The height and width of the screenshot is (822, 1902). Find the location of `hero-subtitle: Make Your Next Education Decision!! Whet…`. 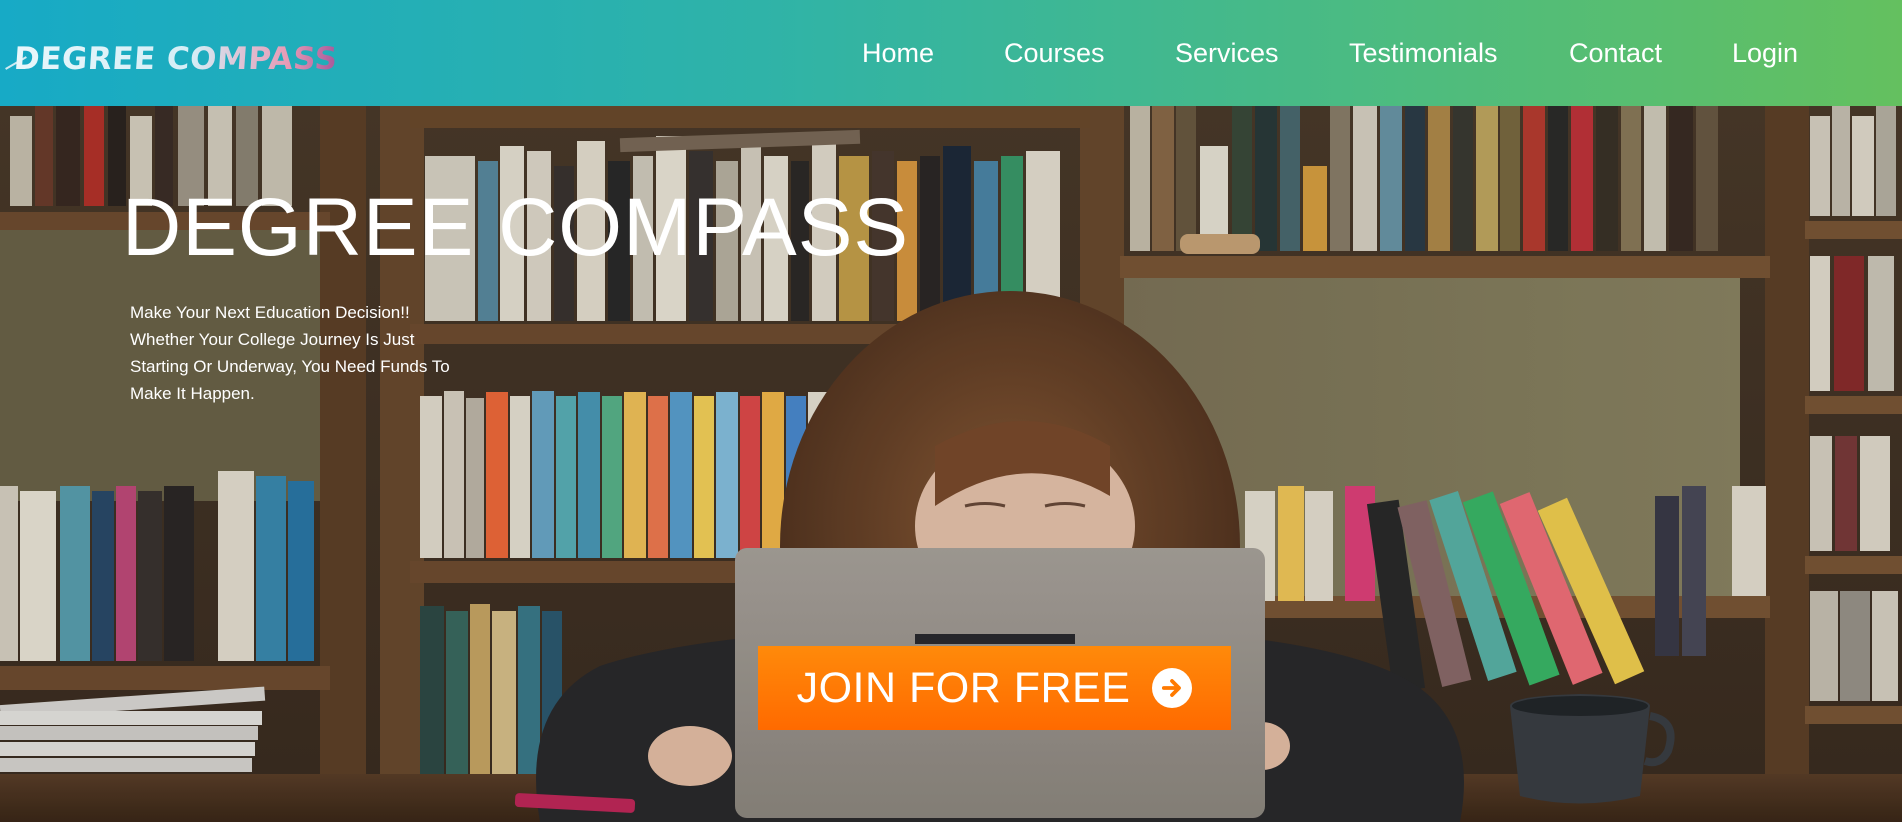

hero-subtitle: Make Your Next Education Decision!! Whet… is located at coordinates (290, 353).